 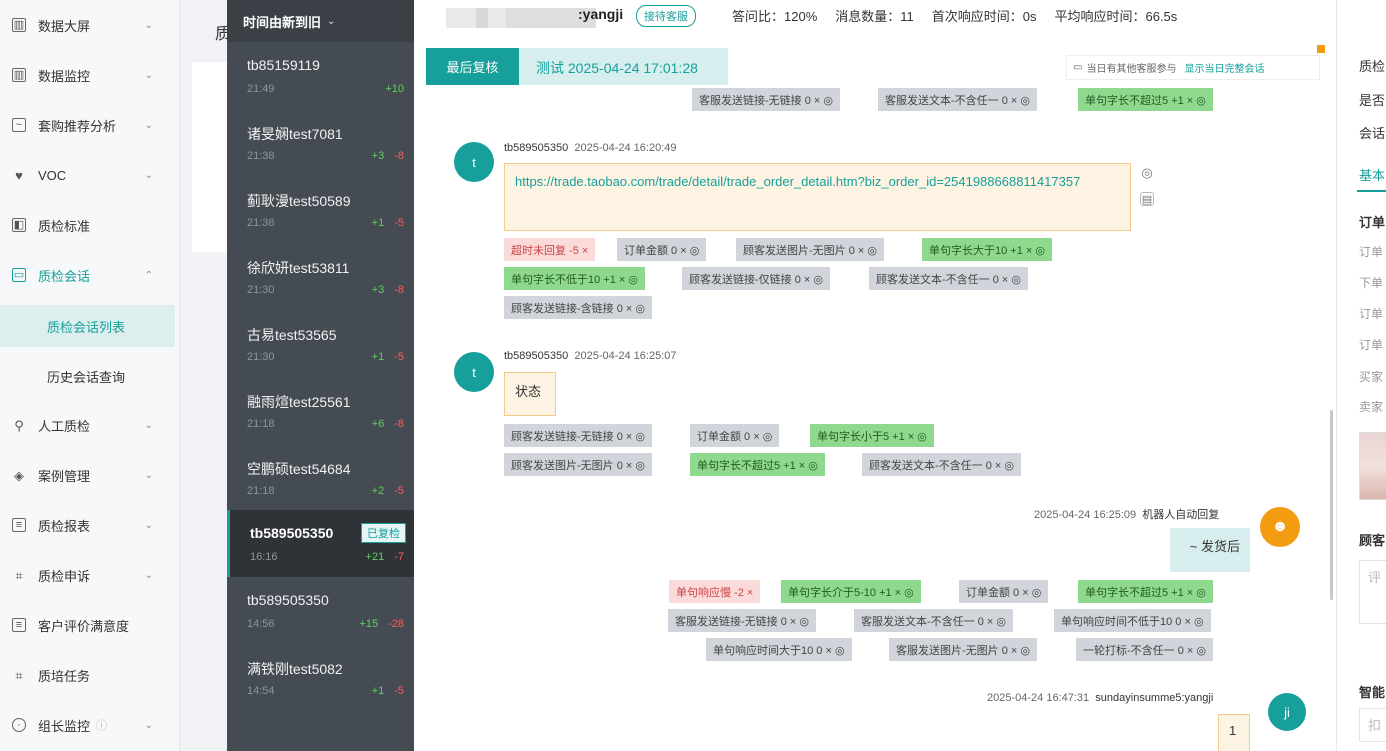 I want to click on bot-message: ~ 发货后, so click(x=1210, y=550).